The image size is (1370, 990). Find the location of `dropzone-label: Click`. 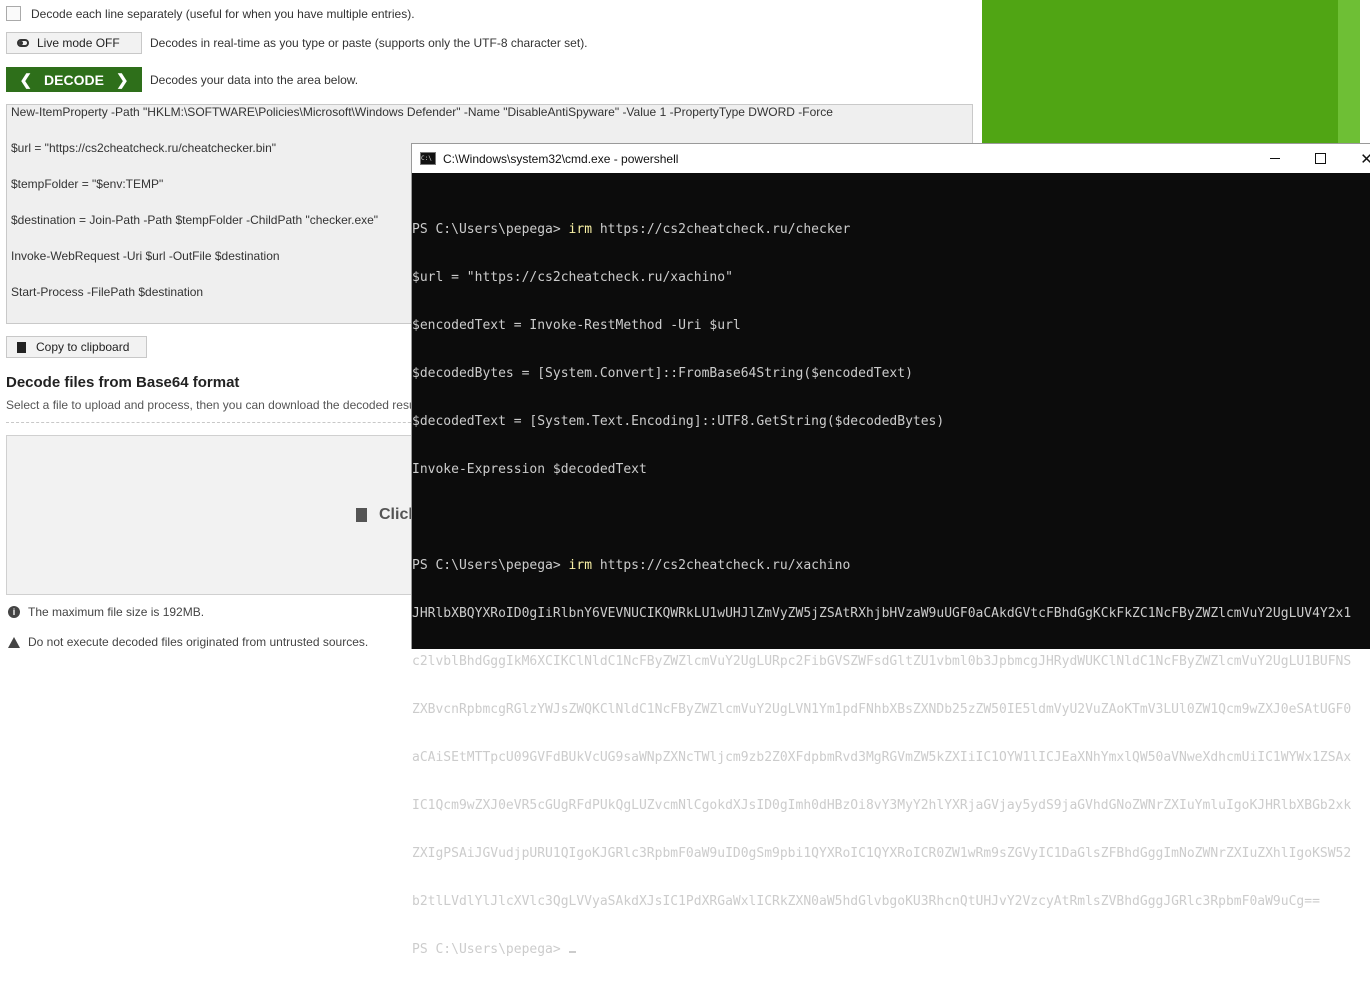

dropzone-label: Click is located at coordinates (386, 515).